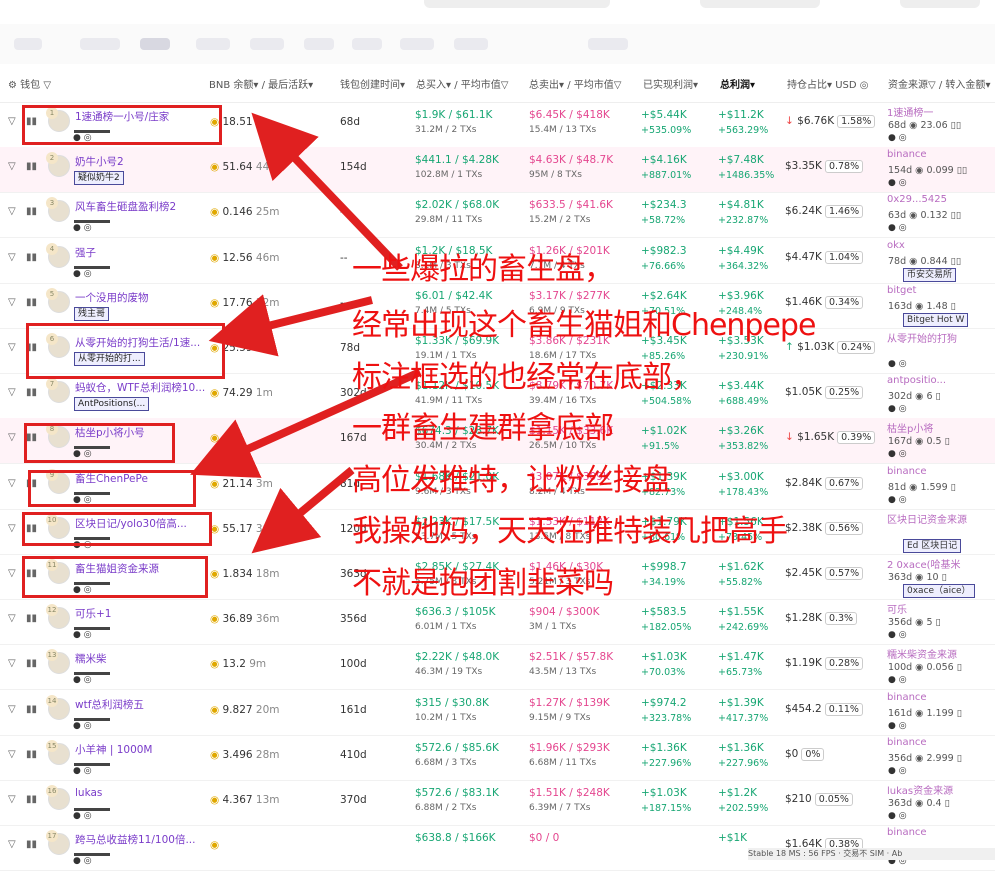  What do you see at coordinates (483, 428) in the screenshot?
I see `overlay-line-4: 一群畜生建群拿底部` at bounding box center [483, 428].